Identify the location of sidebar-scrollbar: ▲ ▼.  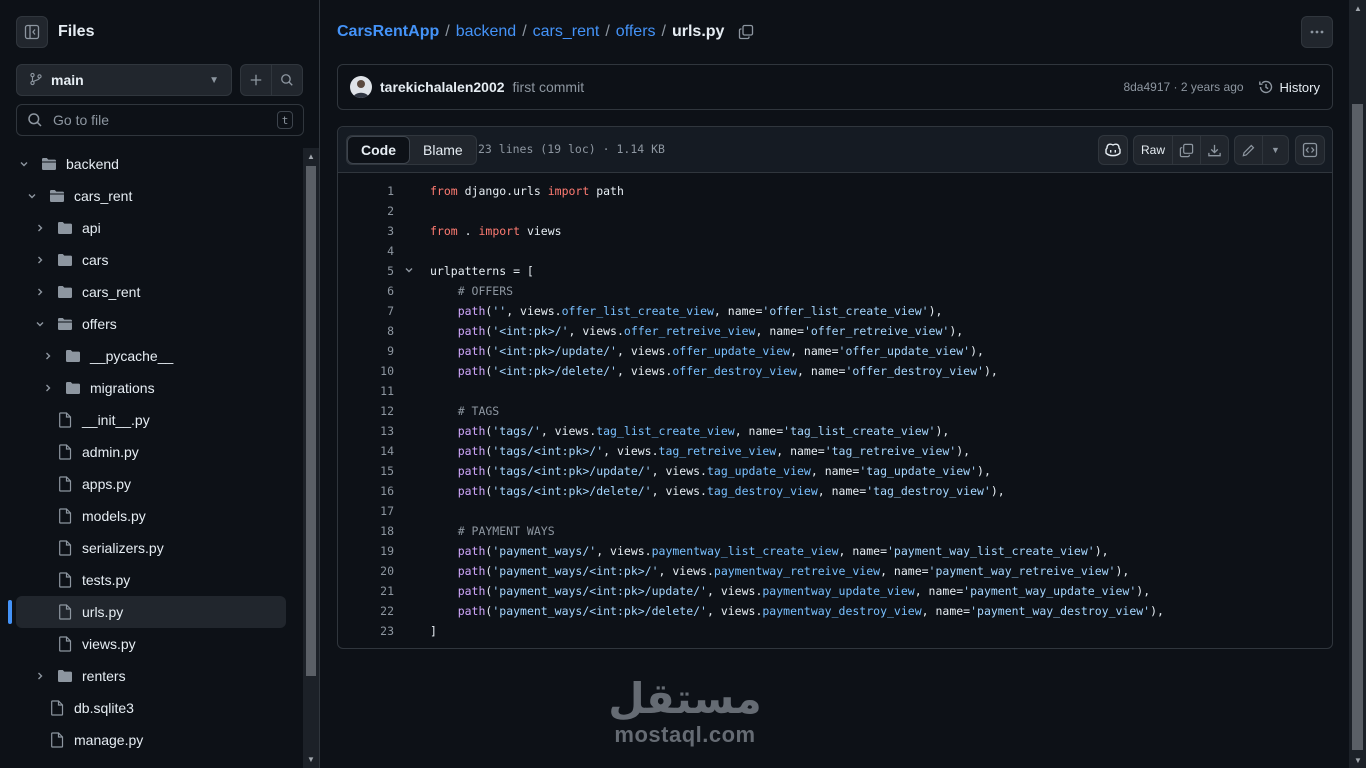
(311, 458).